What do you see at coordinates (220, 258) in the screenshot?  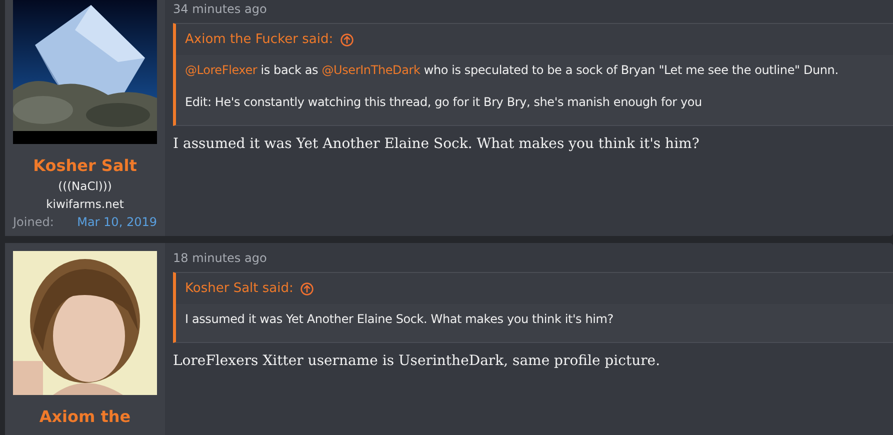 I see `post-time: 18 minutes ago` at bounding box center [220, 258].